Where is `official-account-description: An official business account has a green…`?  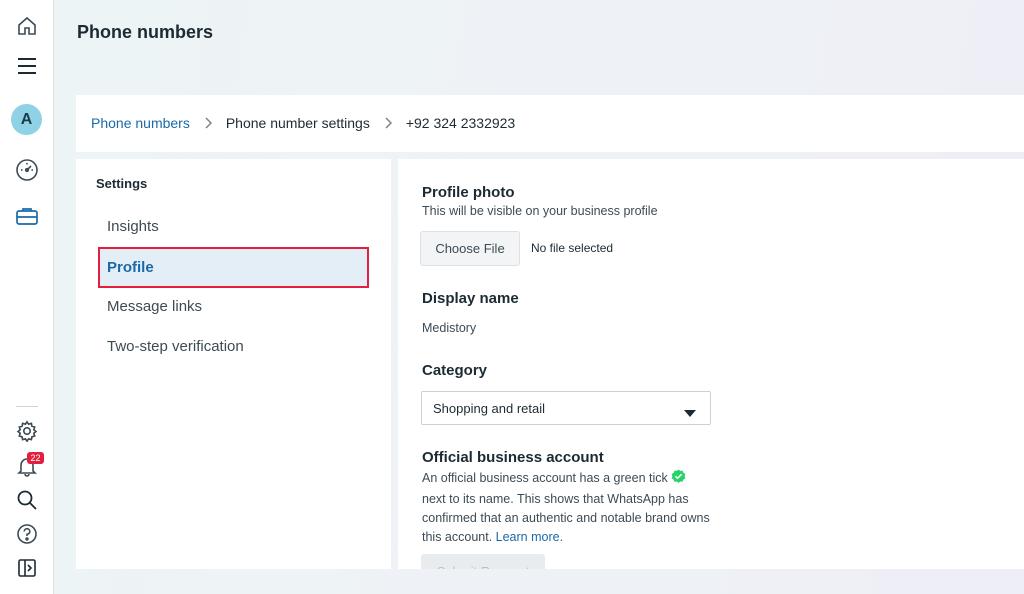
official-account-description: An official business account has a green… is located at coordinates (567, 508).